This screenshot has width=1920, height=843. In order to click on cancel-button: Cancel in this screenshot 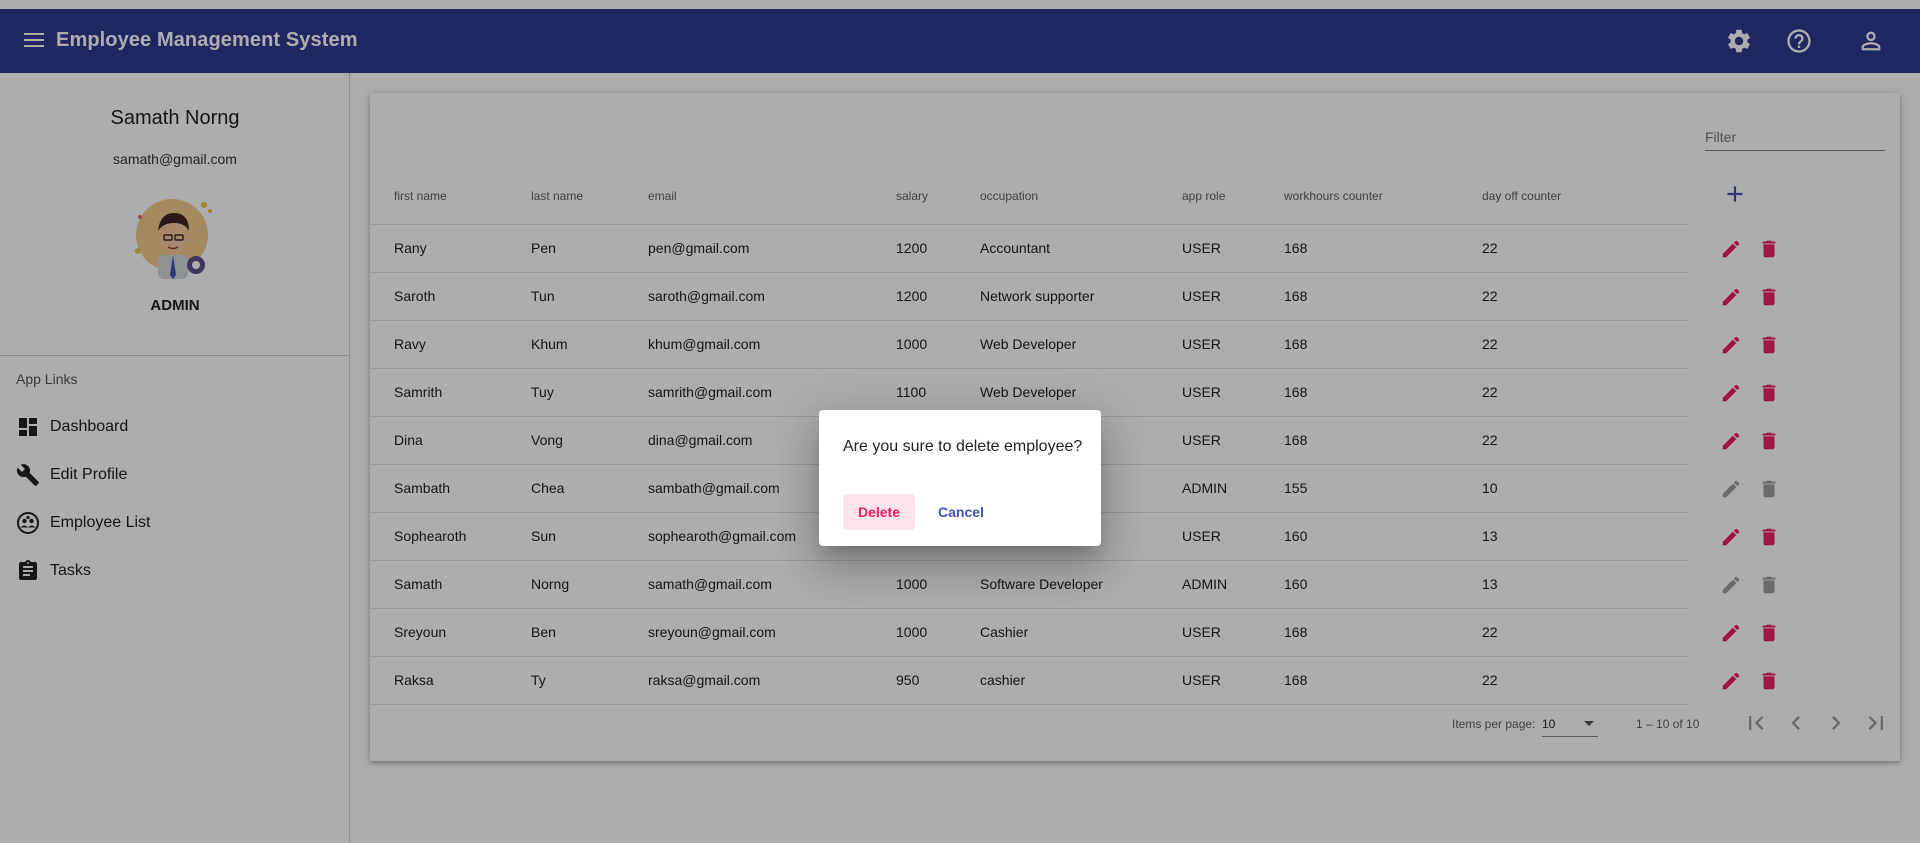, I will do `click(961, 512)`.